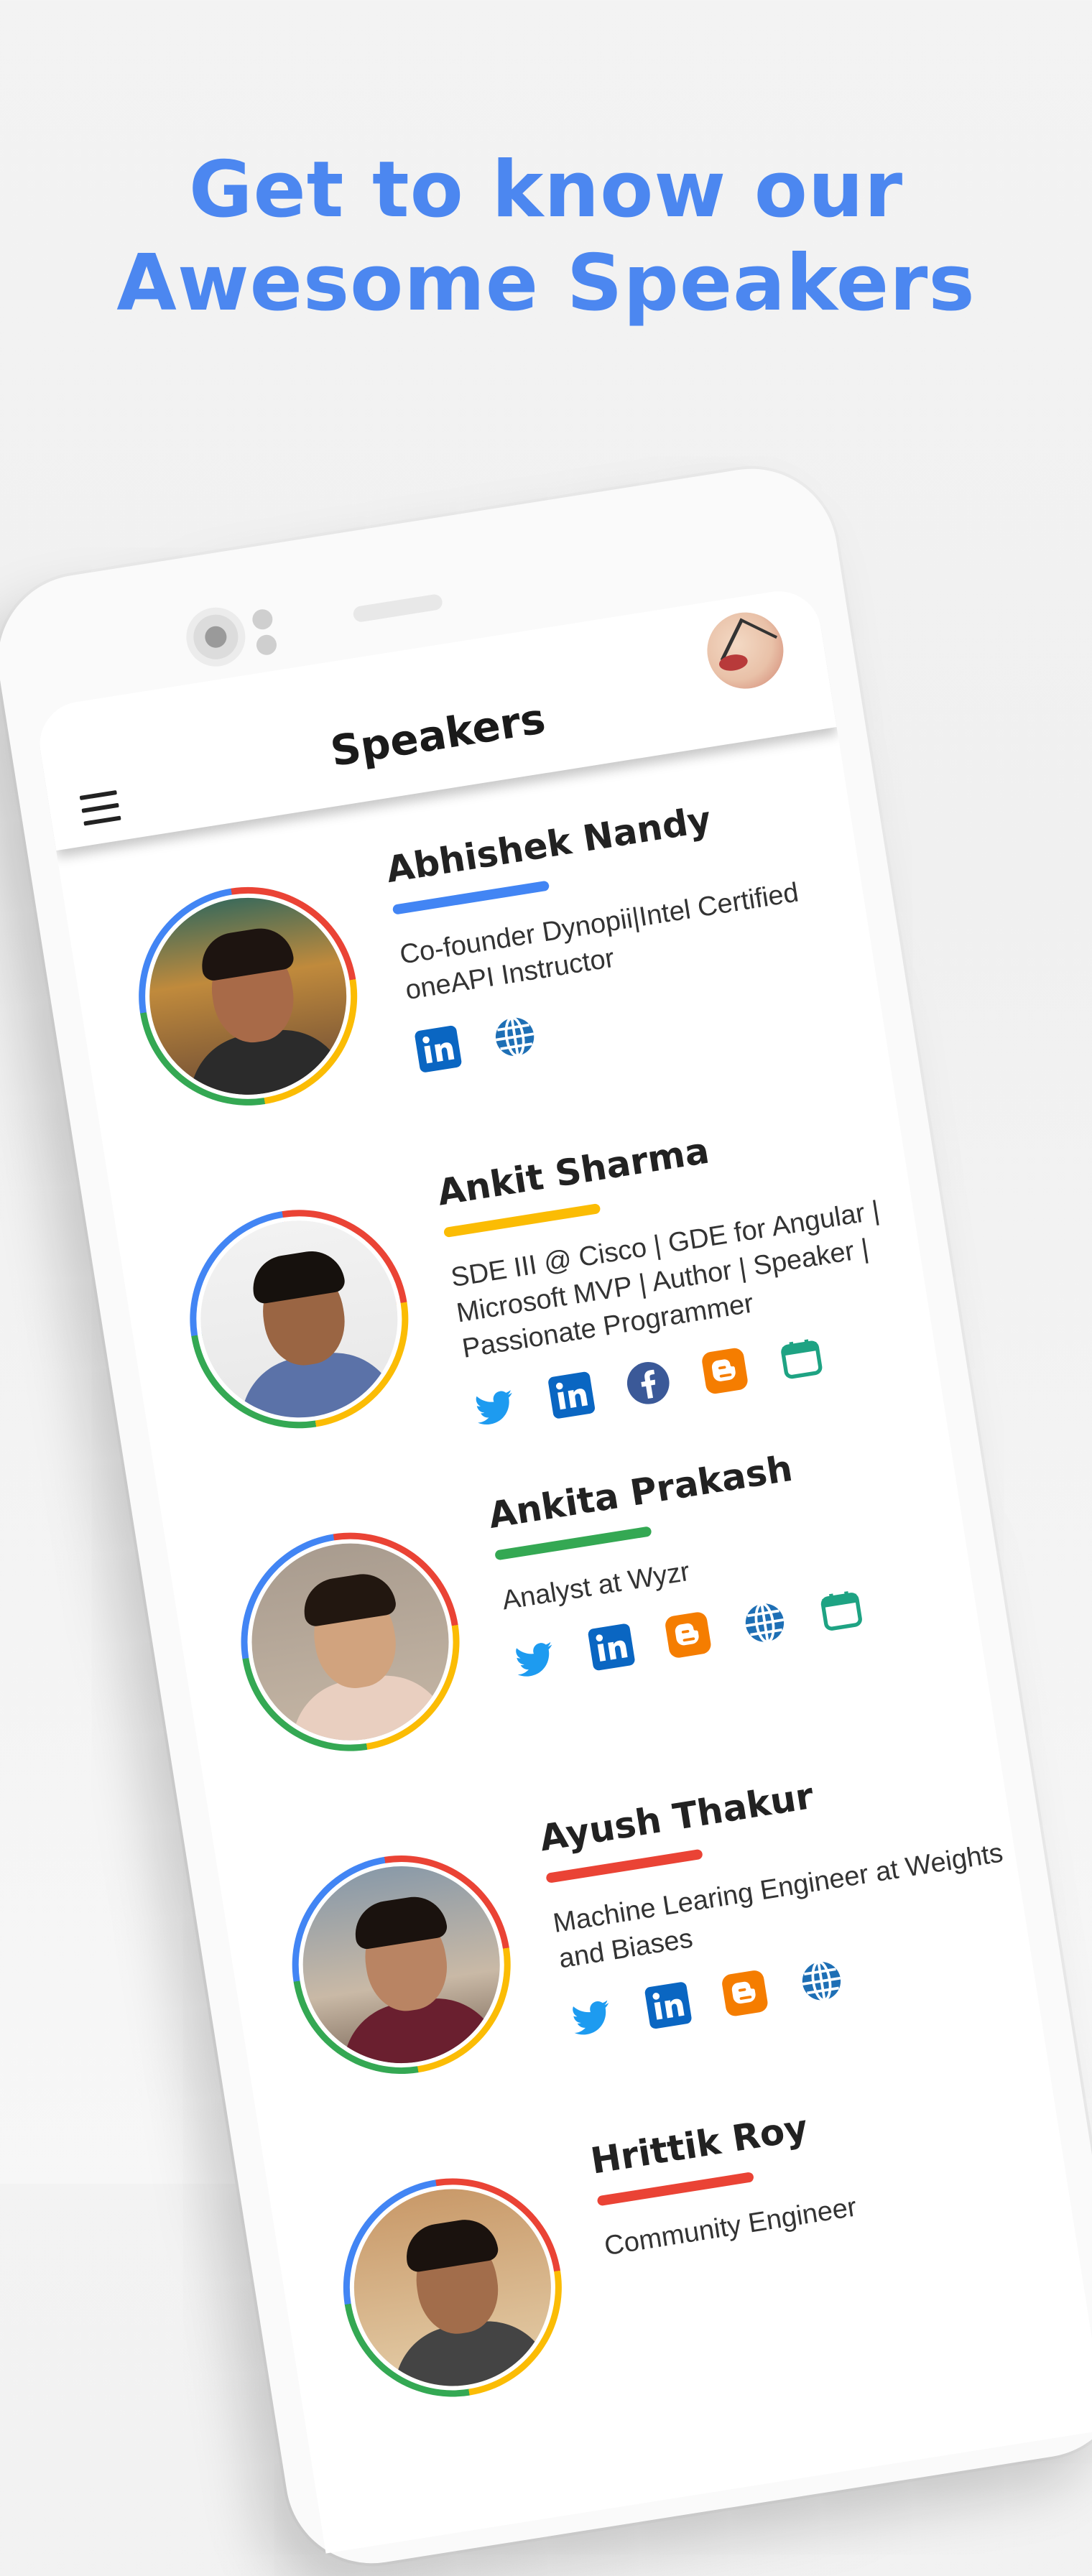  I want to click on hero-heading: Get to know our Awesome Speakers, so click(546, 237).